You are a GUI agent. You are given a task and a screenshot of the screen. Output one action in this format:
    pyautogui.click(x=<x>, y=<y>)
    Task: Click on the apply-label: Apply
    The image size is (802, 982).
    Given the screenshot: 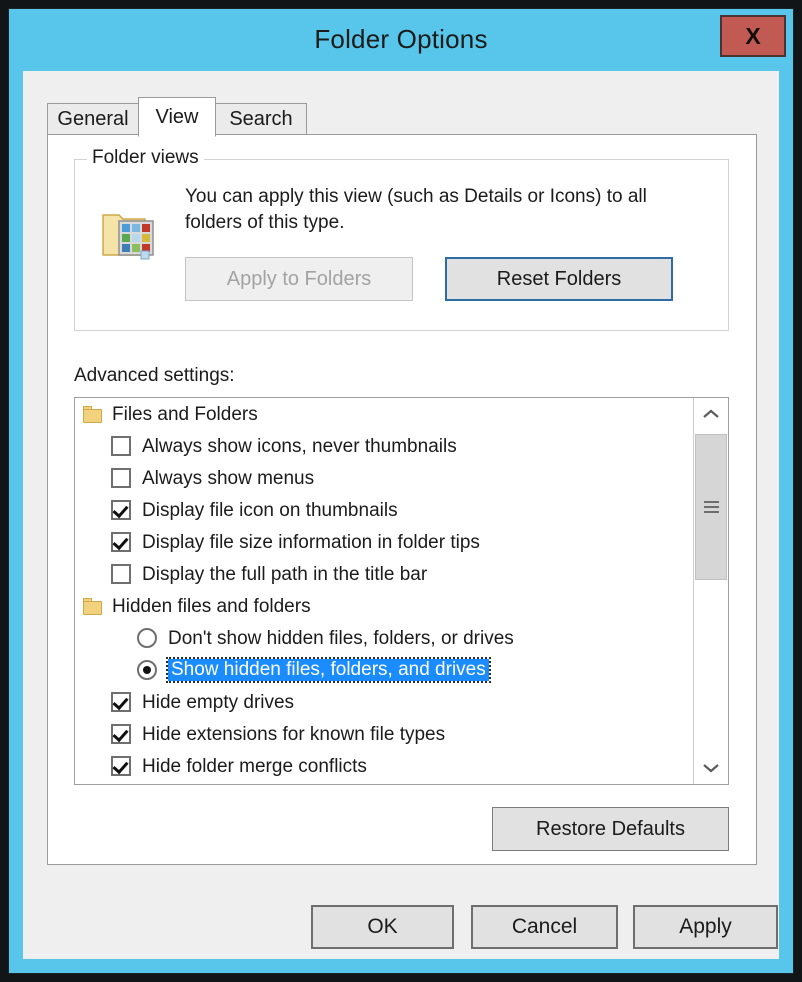 What is the action you would take?
    pyautogui.click(x=705, y=926)
    